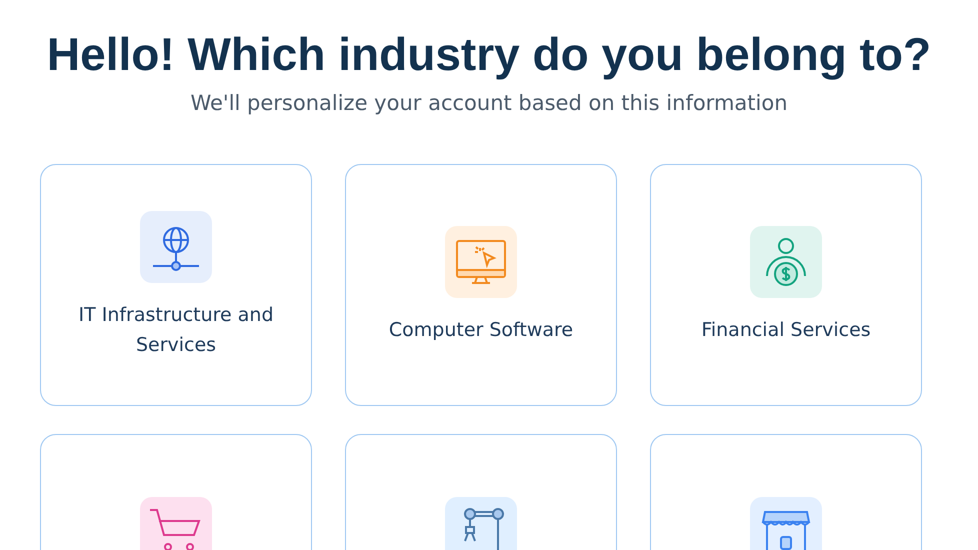 This screenshot has height=550, width=978. What do you see at coordinates (786, 523) in the screenshot?
I see `storefront-icon` at bounding box center [786, 523].